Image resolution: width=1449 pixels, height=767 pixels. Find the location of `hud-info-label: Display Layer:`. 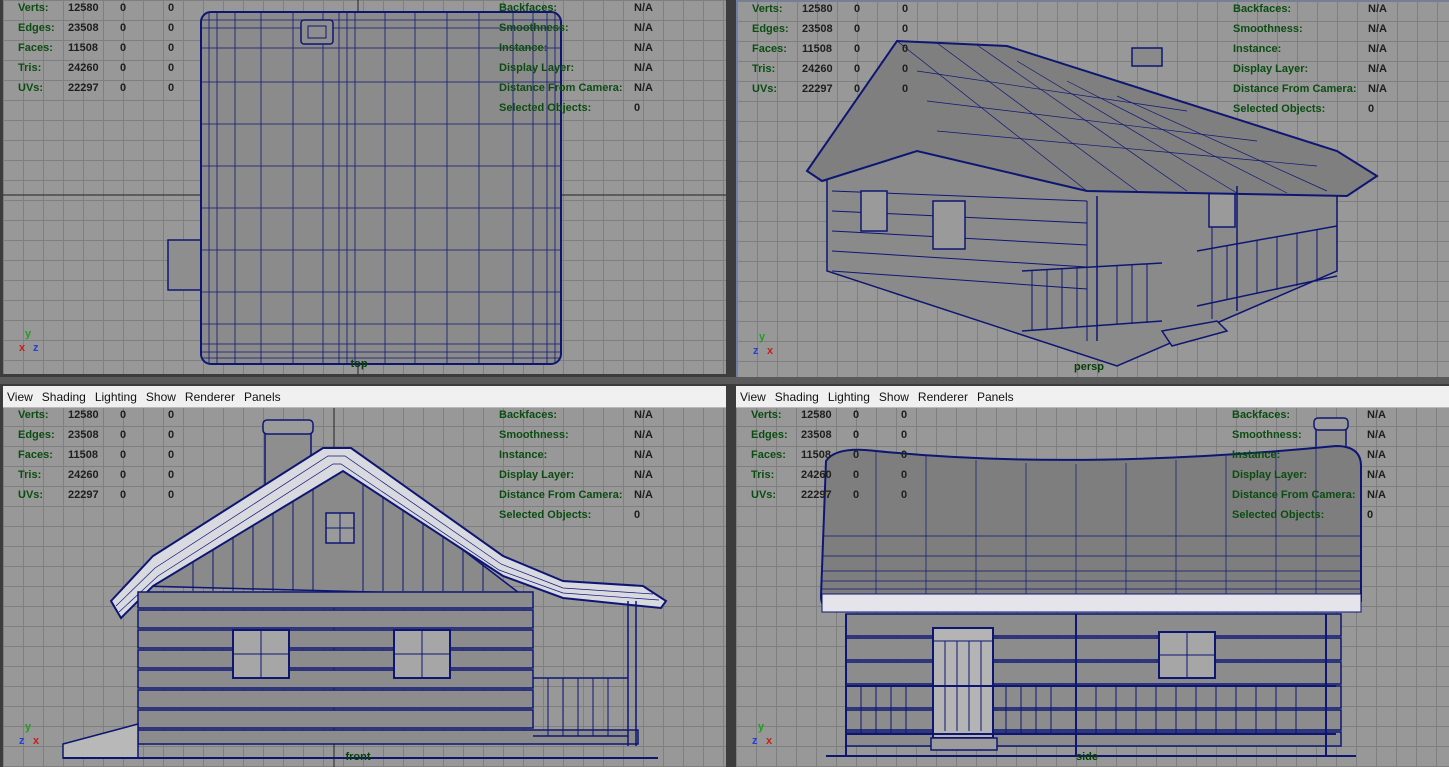

hud-info-label: Display Layer: is located at coordinates (1270, 475).